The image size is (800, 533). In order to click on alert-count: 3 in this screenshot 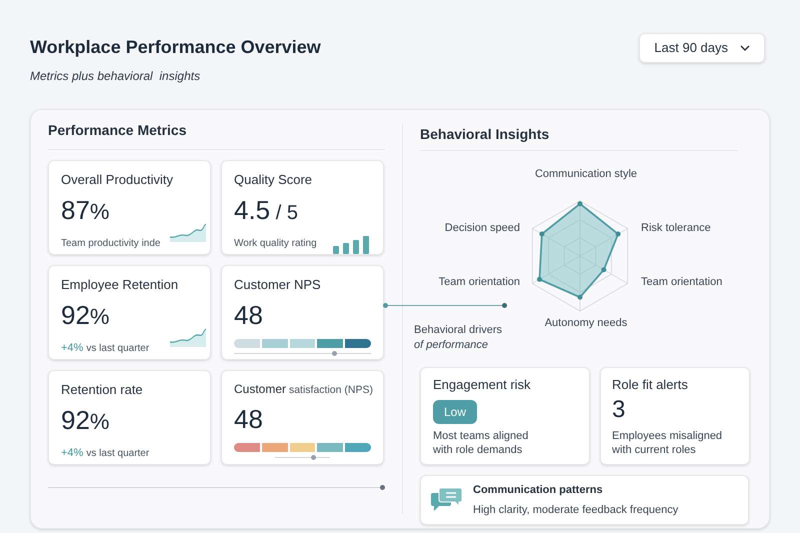, I will do `click(619, 409)`.